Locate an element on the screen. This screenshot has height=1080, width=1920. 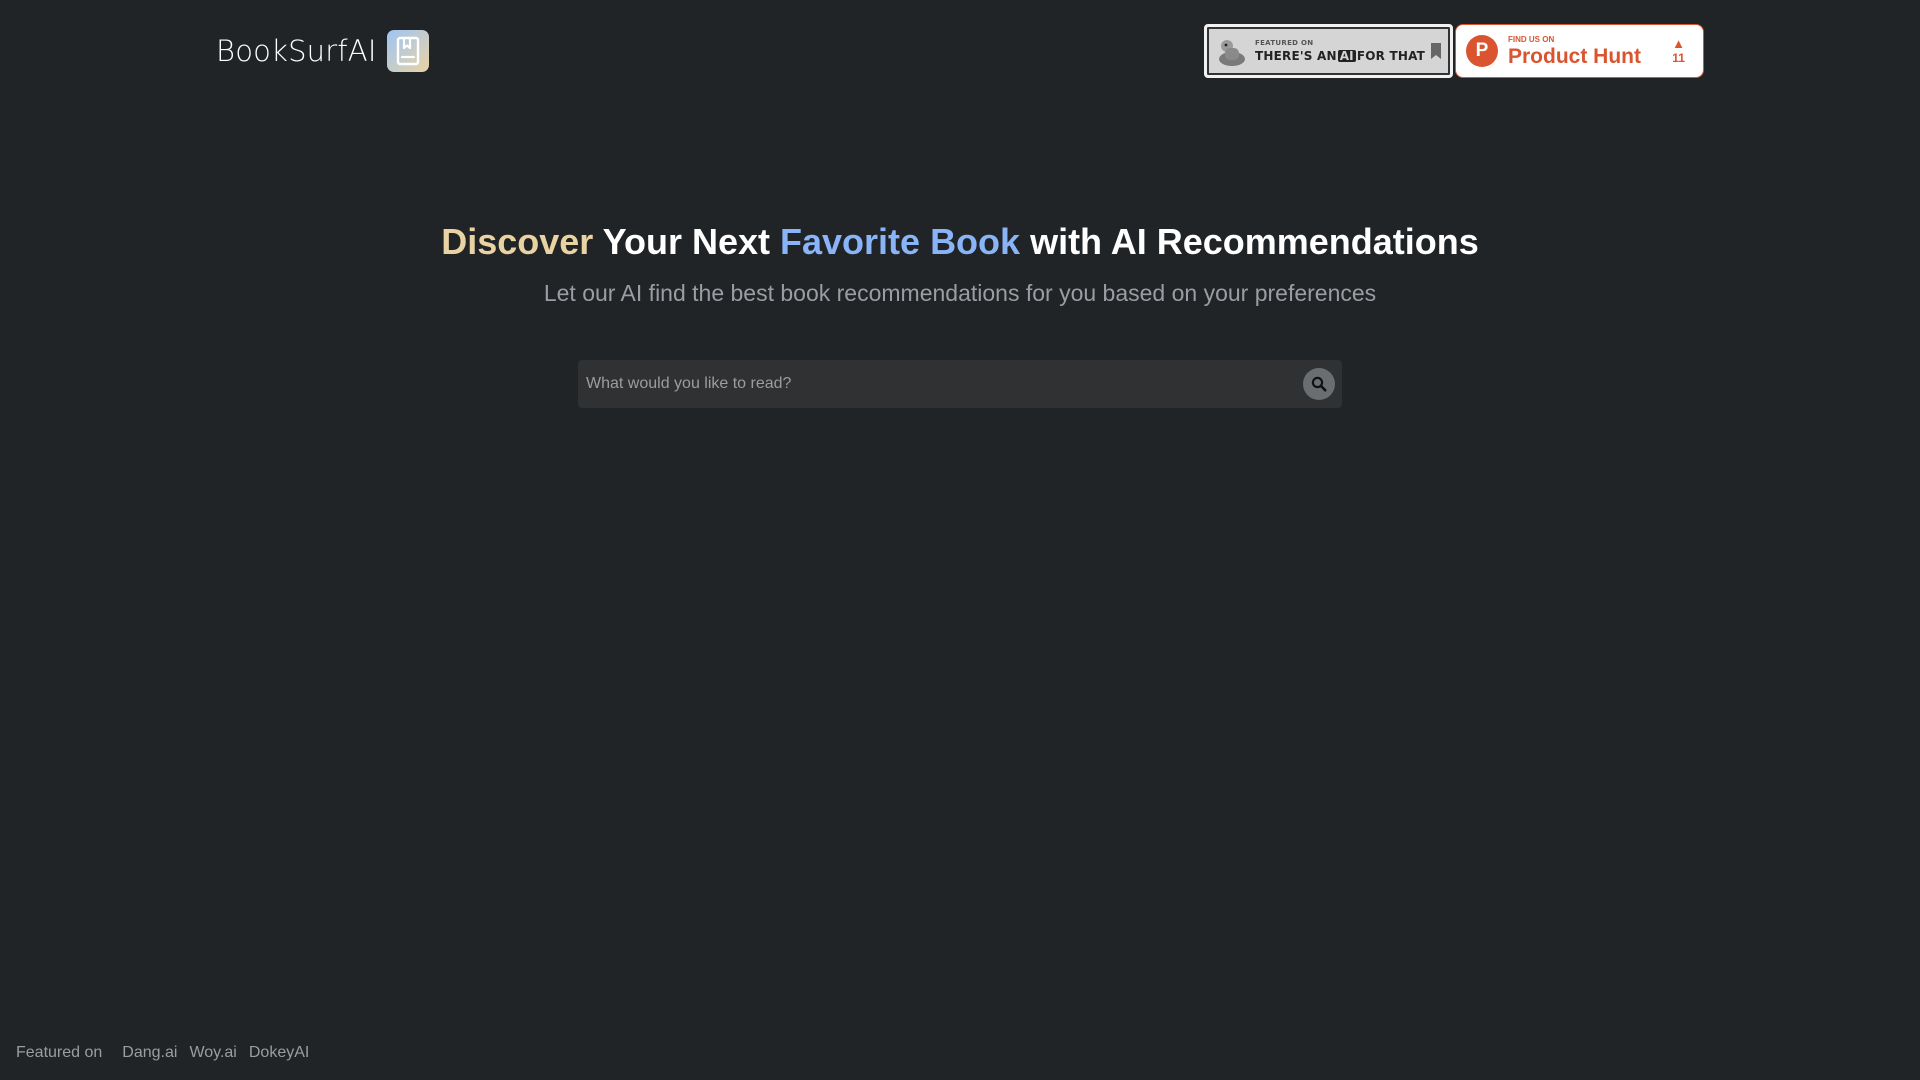
bookmark-icon is located at coordinates (1436, 51).